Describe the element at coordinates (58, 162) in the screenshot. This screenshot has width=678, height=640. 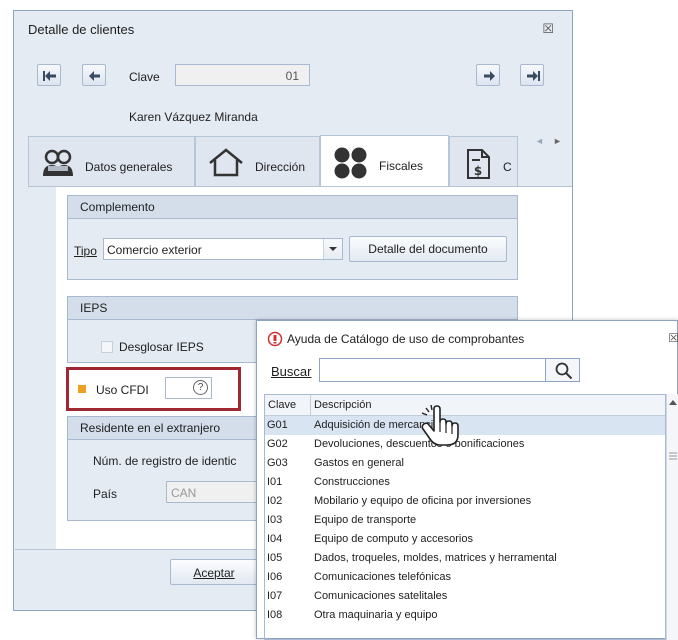
I see `people-icon` at that location.